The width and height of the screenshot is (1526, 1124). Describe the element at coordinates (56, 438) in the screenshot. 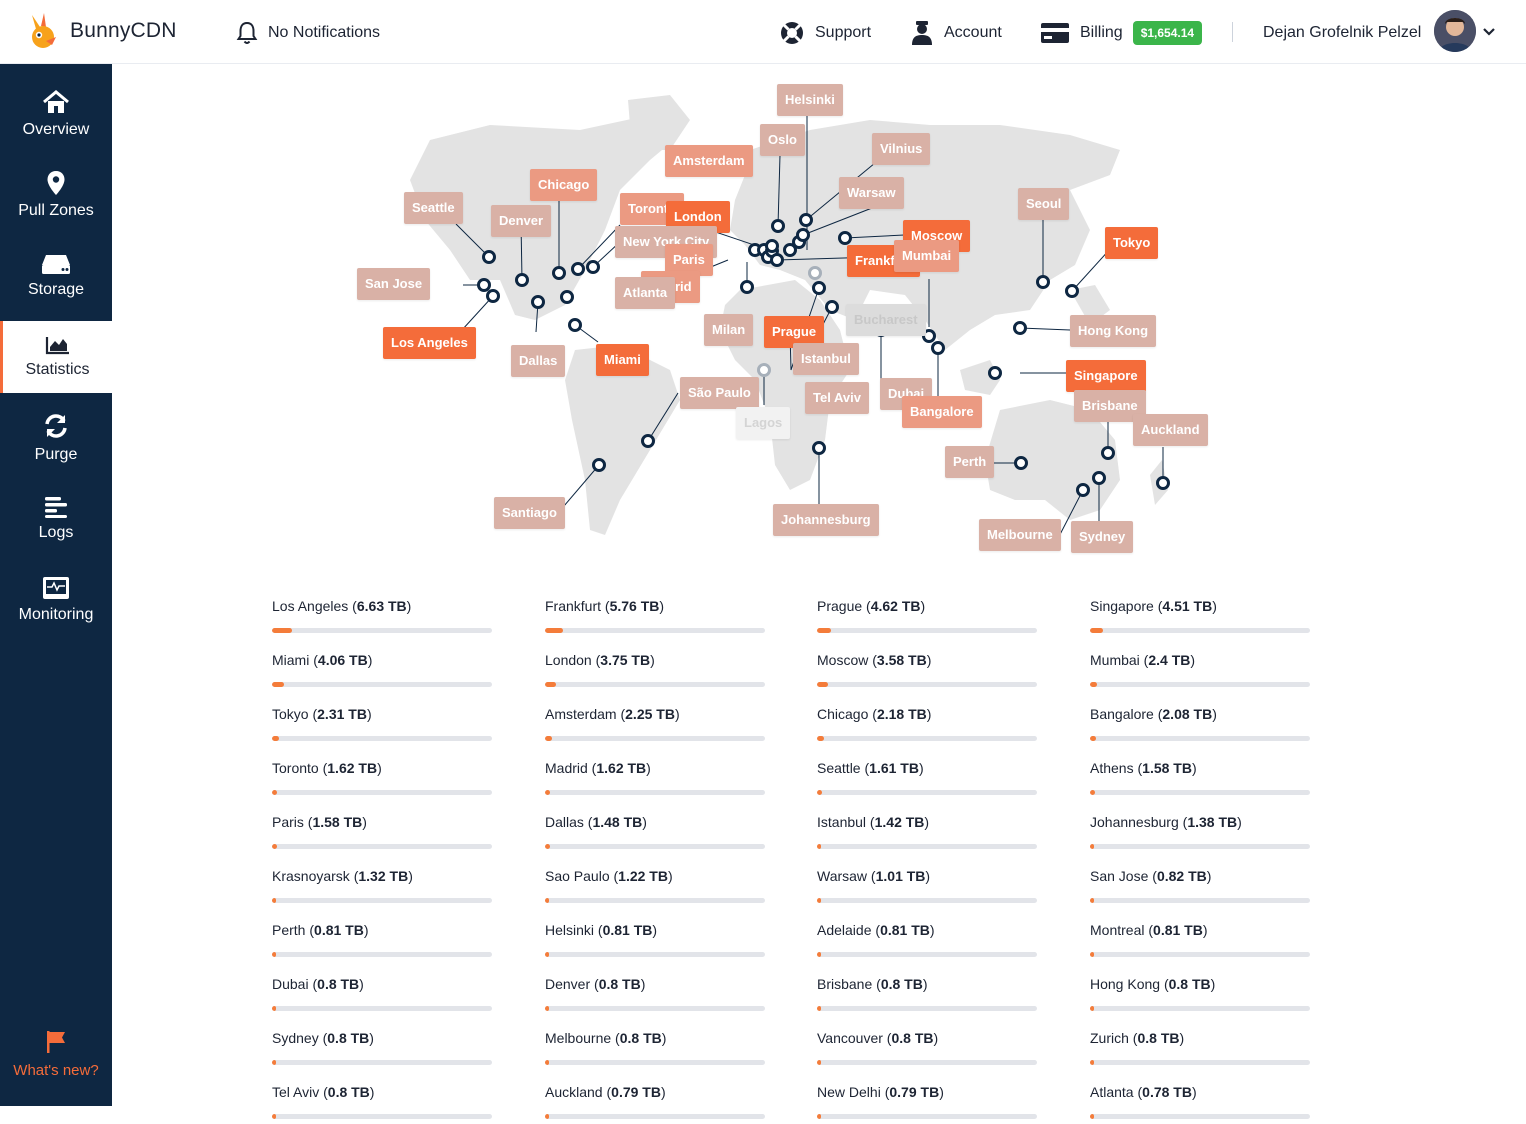

I see `sidebar-item-purge: Purge` at that location.